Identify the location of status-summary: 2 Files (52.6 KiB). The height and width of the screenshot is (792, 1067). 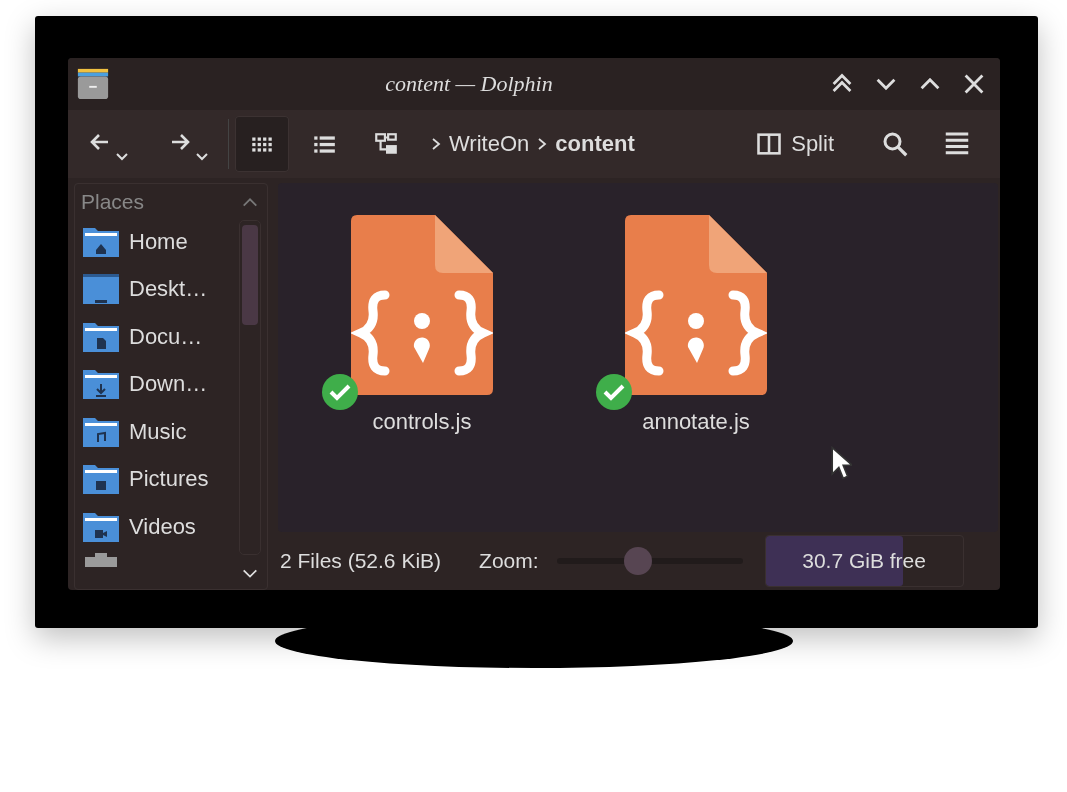
(361, 561).